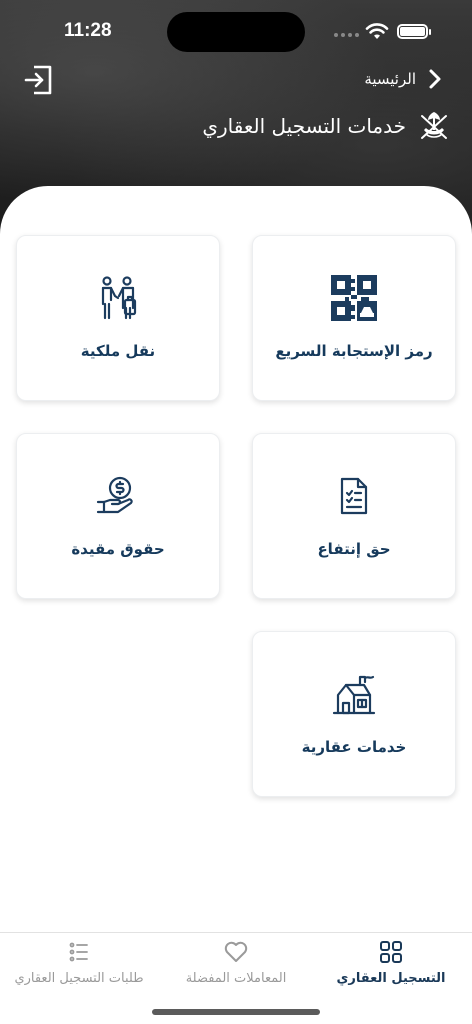 Image resolution: width=472 pixels, height=1024 pixels. Describe the element at coordinates (391, 968) in the screenshot. I see `tab-real-estate-registration: التسجيل العقاري` at that location.